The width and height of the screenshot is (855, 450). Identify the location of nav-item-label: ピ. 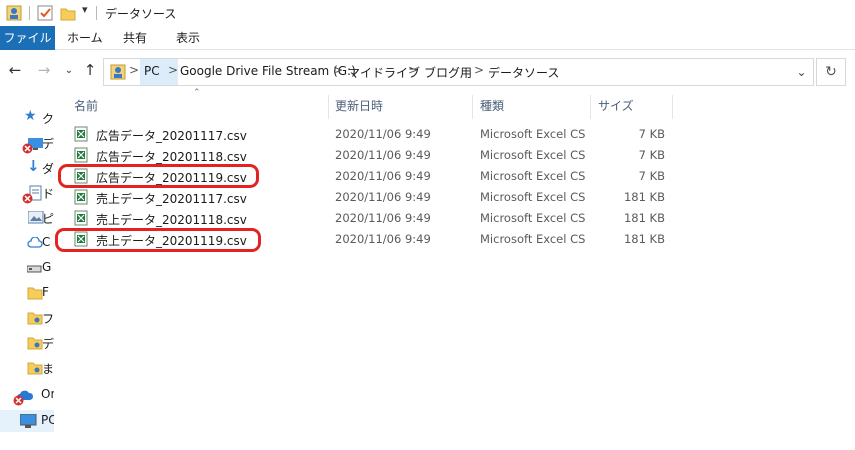
(48, 219).